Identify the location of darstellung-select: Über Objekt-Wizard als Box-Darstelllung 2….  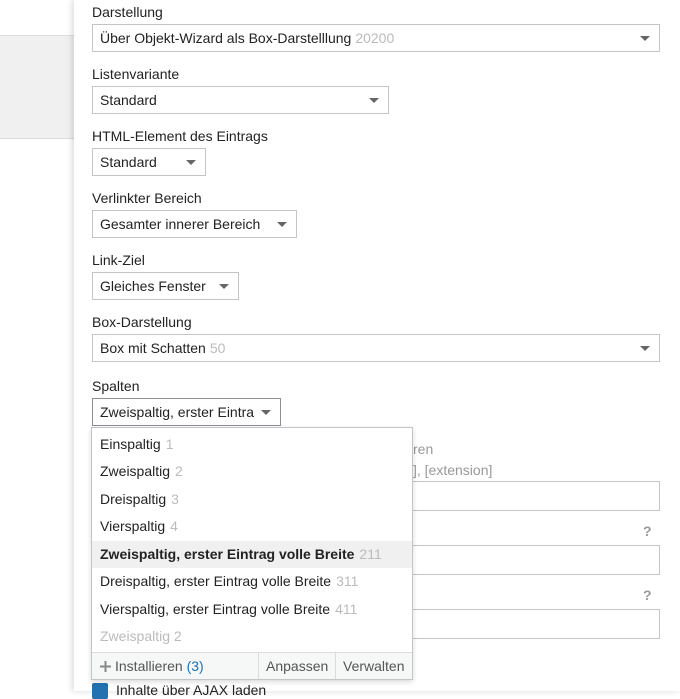
(376, 38).